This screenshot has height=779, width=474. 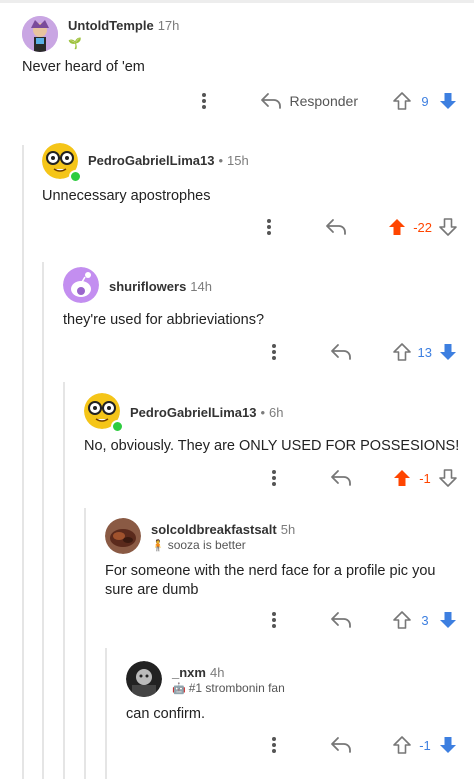 What do you see at coordinates (357, 227) in the screenshot?
I see `comment-actions: -22` at bounding box center [357, 227].